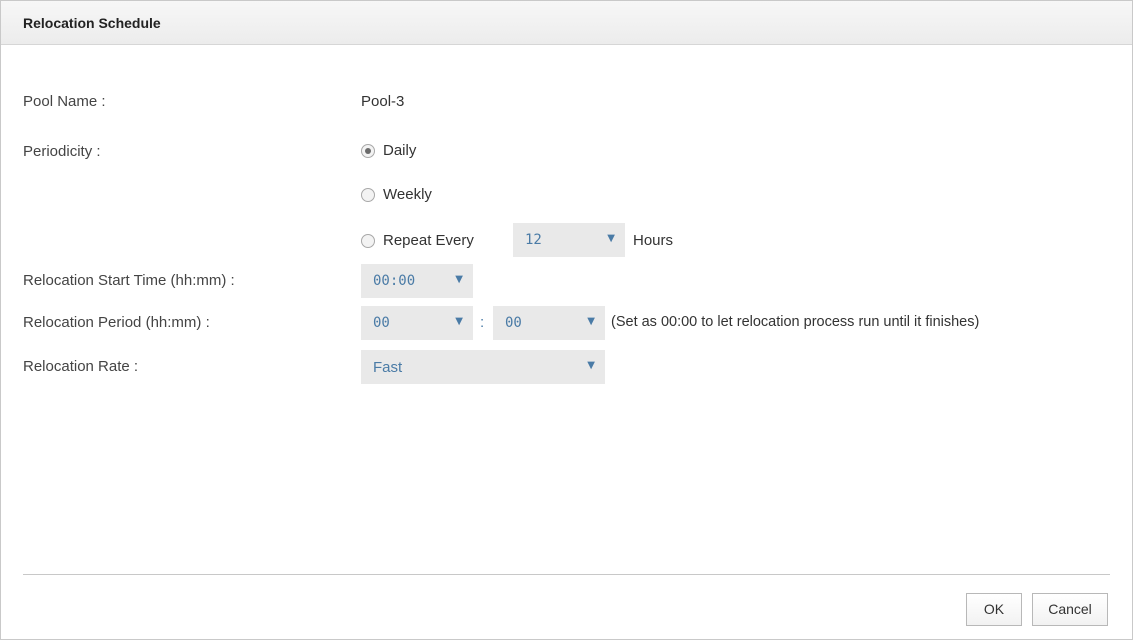  What do you see at coordinates (513, 323) in the screenshot?
I see `period-minutes-value: 00` at bounding box center [513, 323].